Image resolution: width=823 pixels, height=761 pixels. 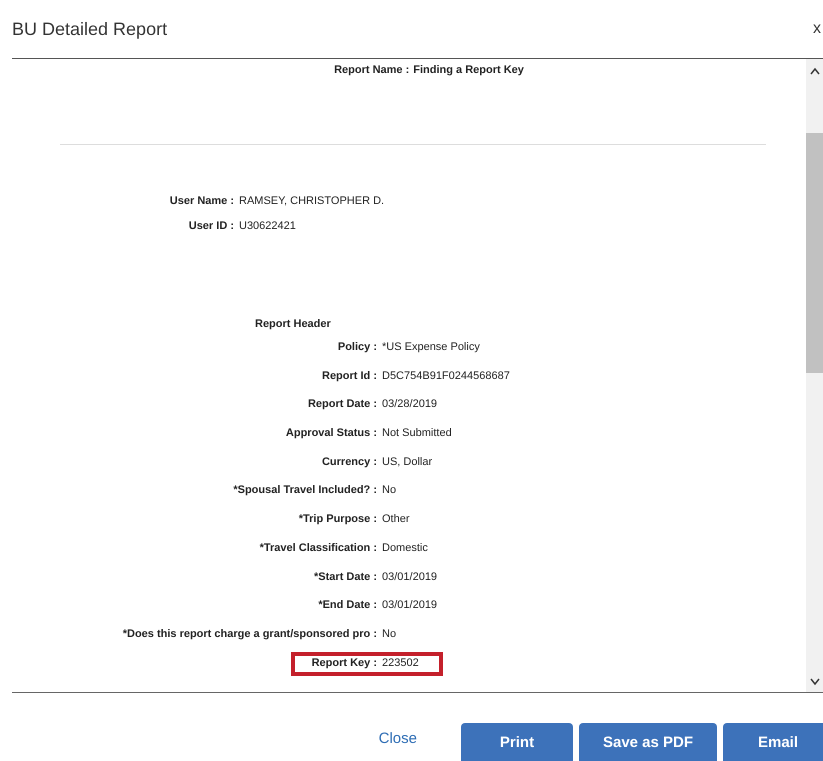 What do you see at coordinates (211, 226) in the screenshot?
I see `field-label: User ID :` at bounding box center [211, 226].